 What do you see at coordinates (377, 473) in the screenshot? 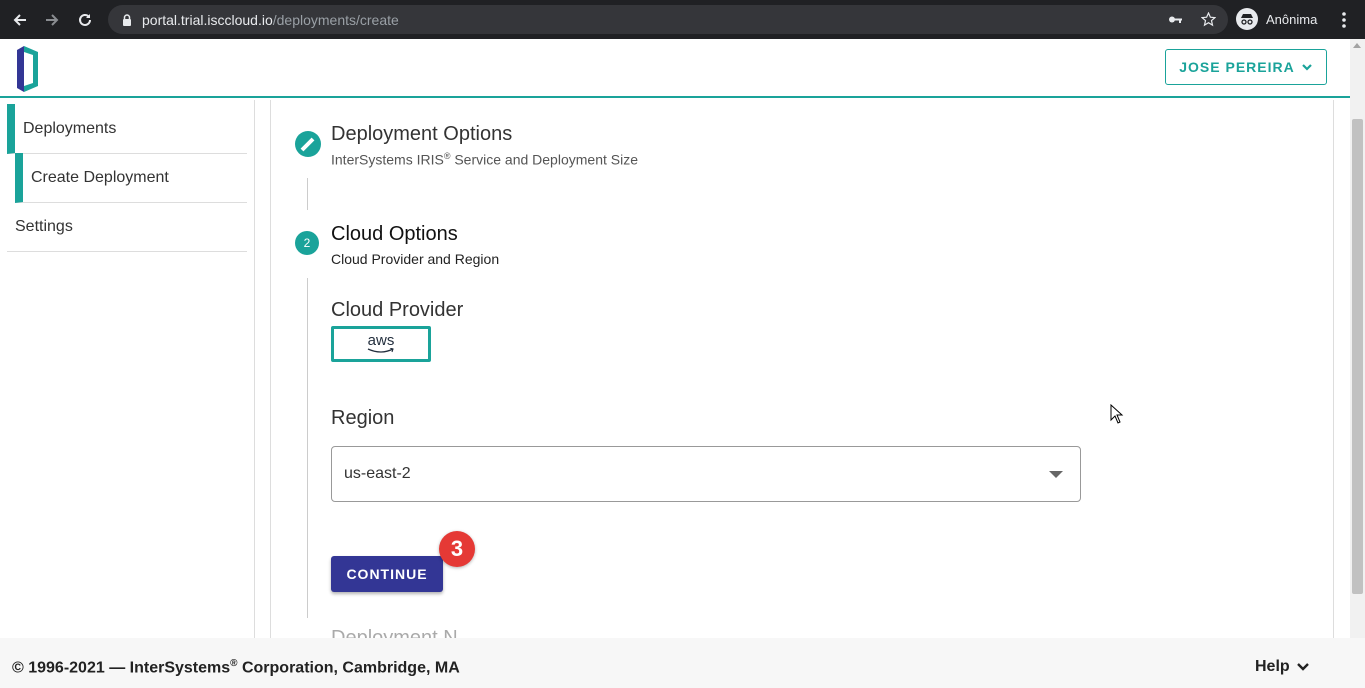
I see `region-value: us-east-2` at bounding box center [377, 473].